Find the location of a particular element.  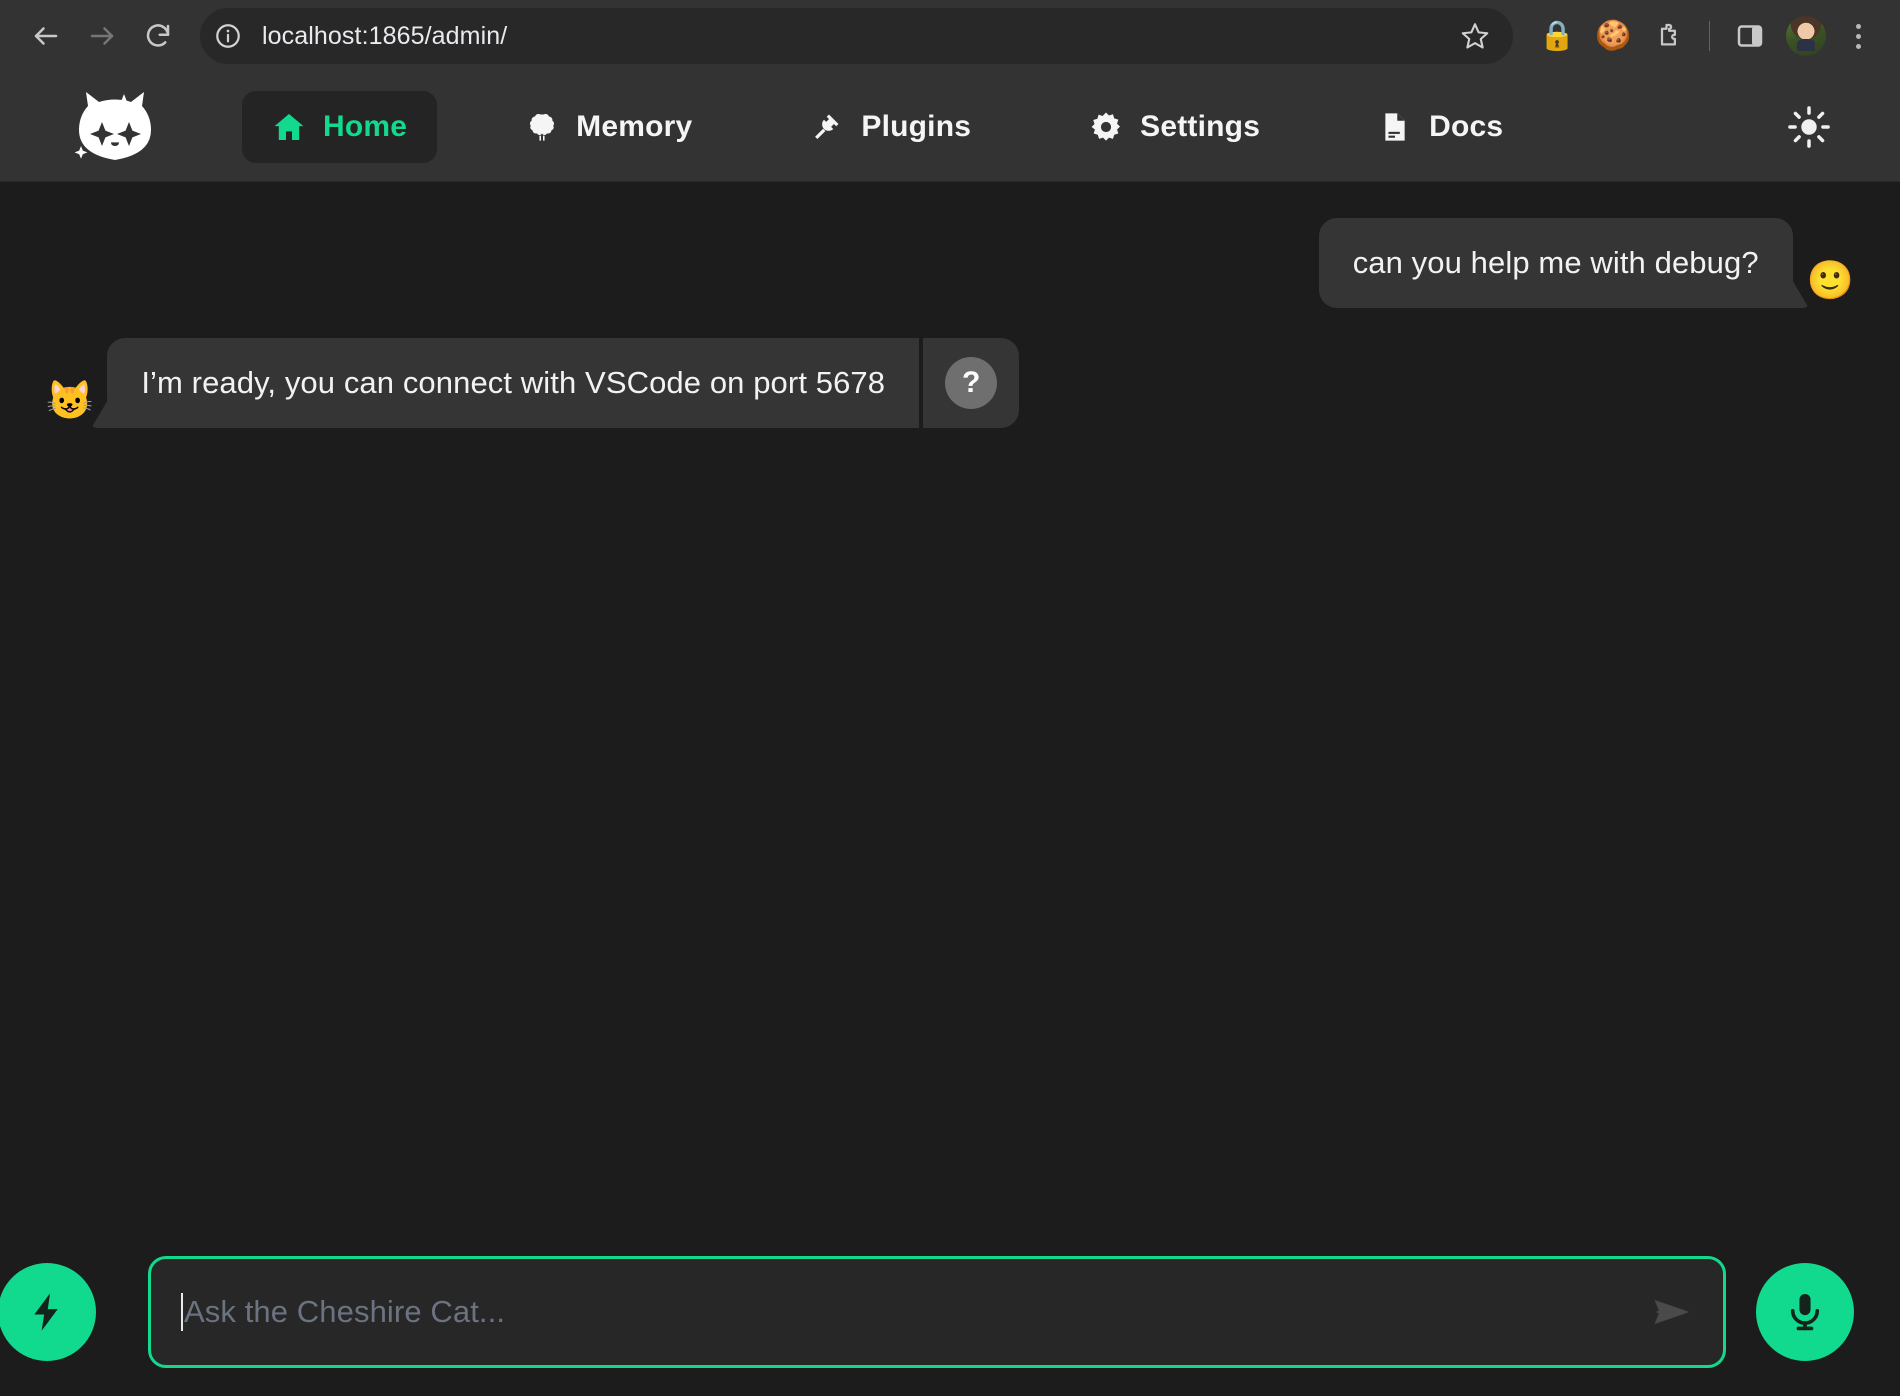

bot-avatar-emoji: 😺 is located at coordinates (70, 401).